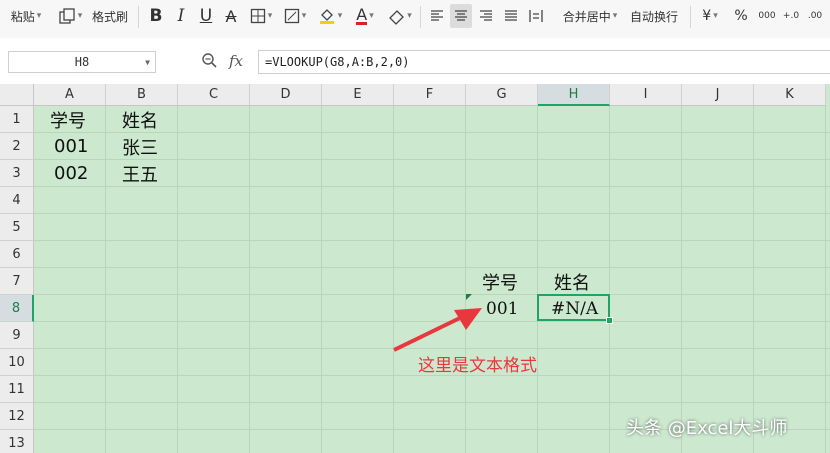  I want to click on cell-b3: 王五, so click(140, 173).